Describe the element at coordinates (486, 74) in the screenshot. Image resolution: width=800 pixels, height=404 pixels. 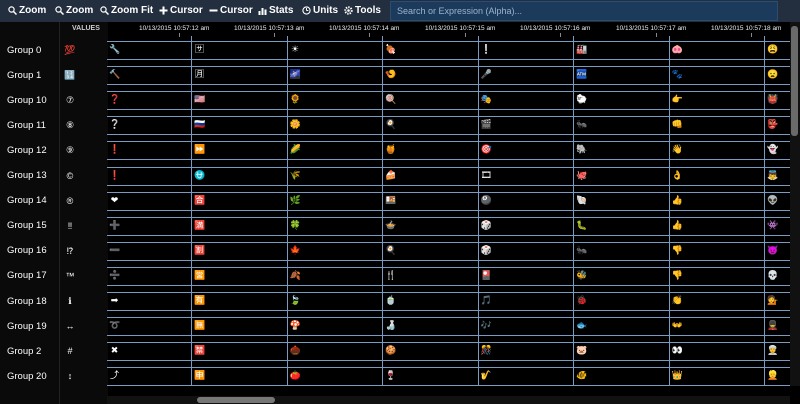
I see `event-marker: 🎤` at that location.